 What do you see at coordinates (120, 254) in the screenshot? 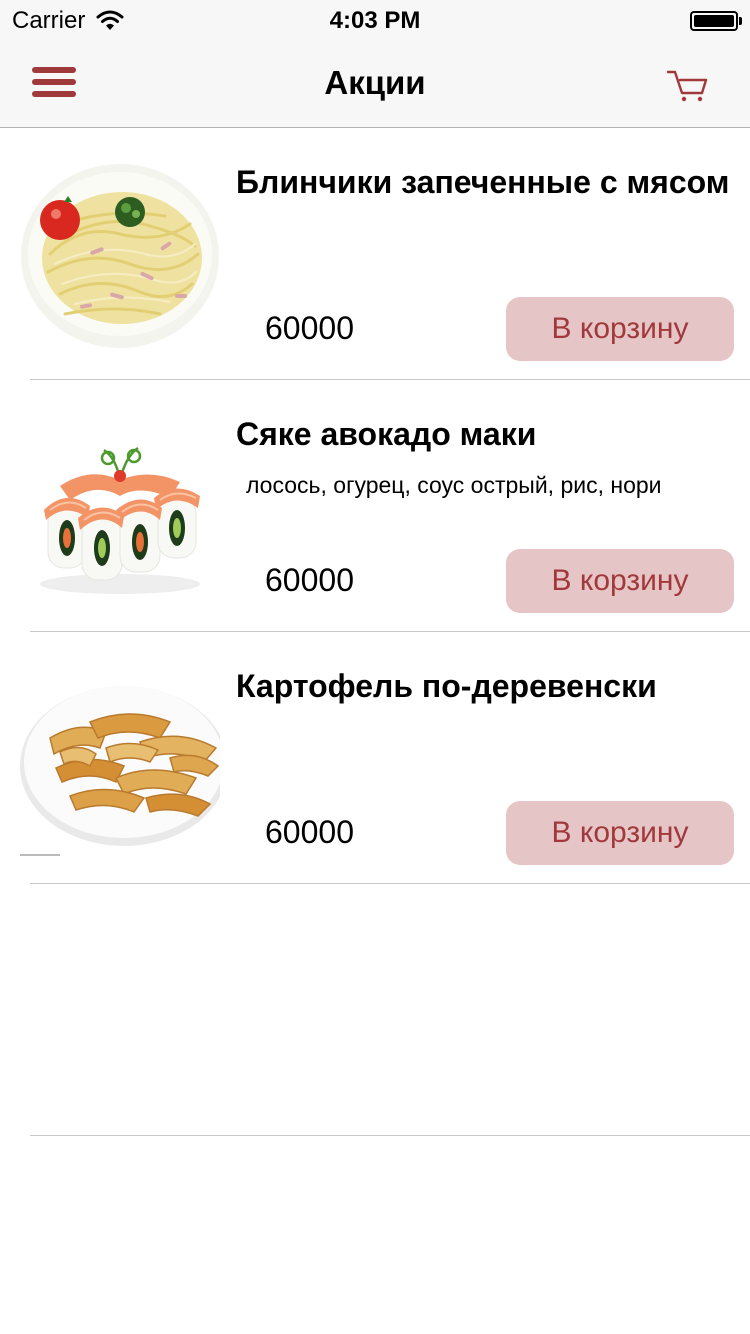
I see `pasta-image` at bounding box center [120, 254].